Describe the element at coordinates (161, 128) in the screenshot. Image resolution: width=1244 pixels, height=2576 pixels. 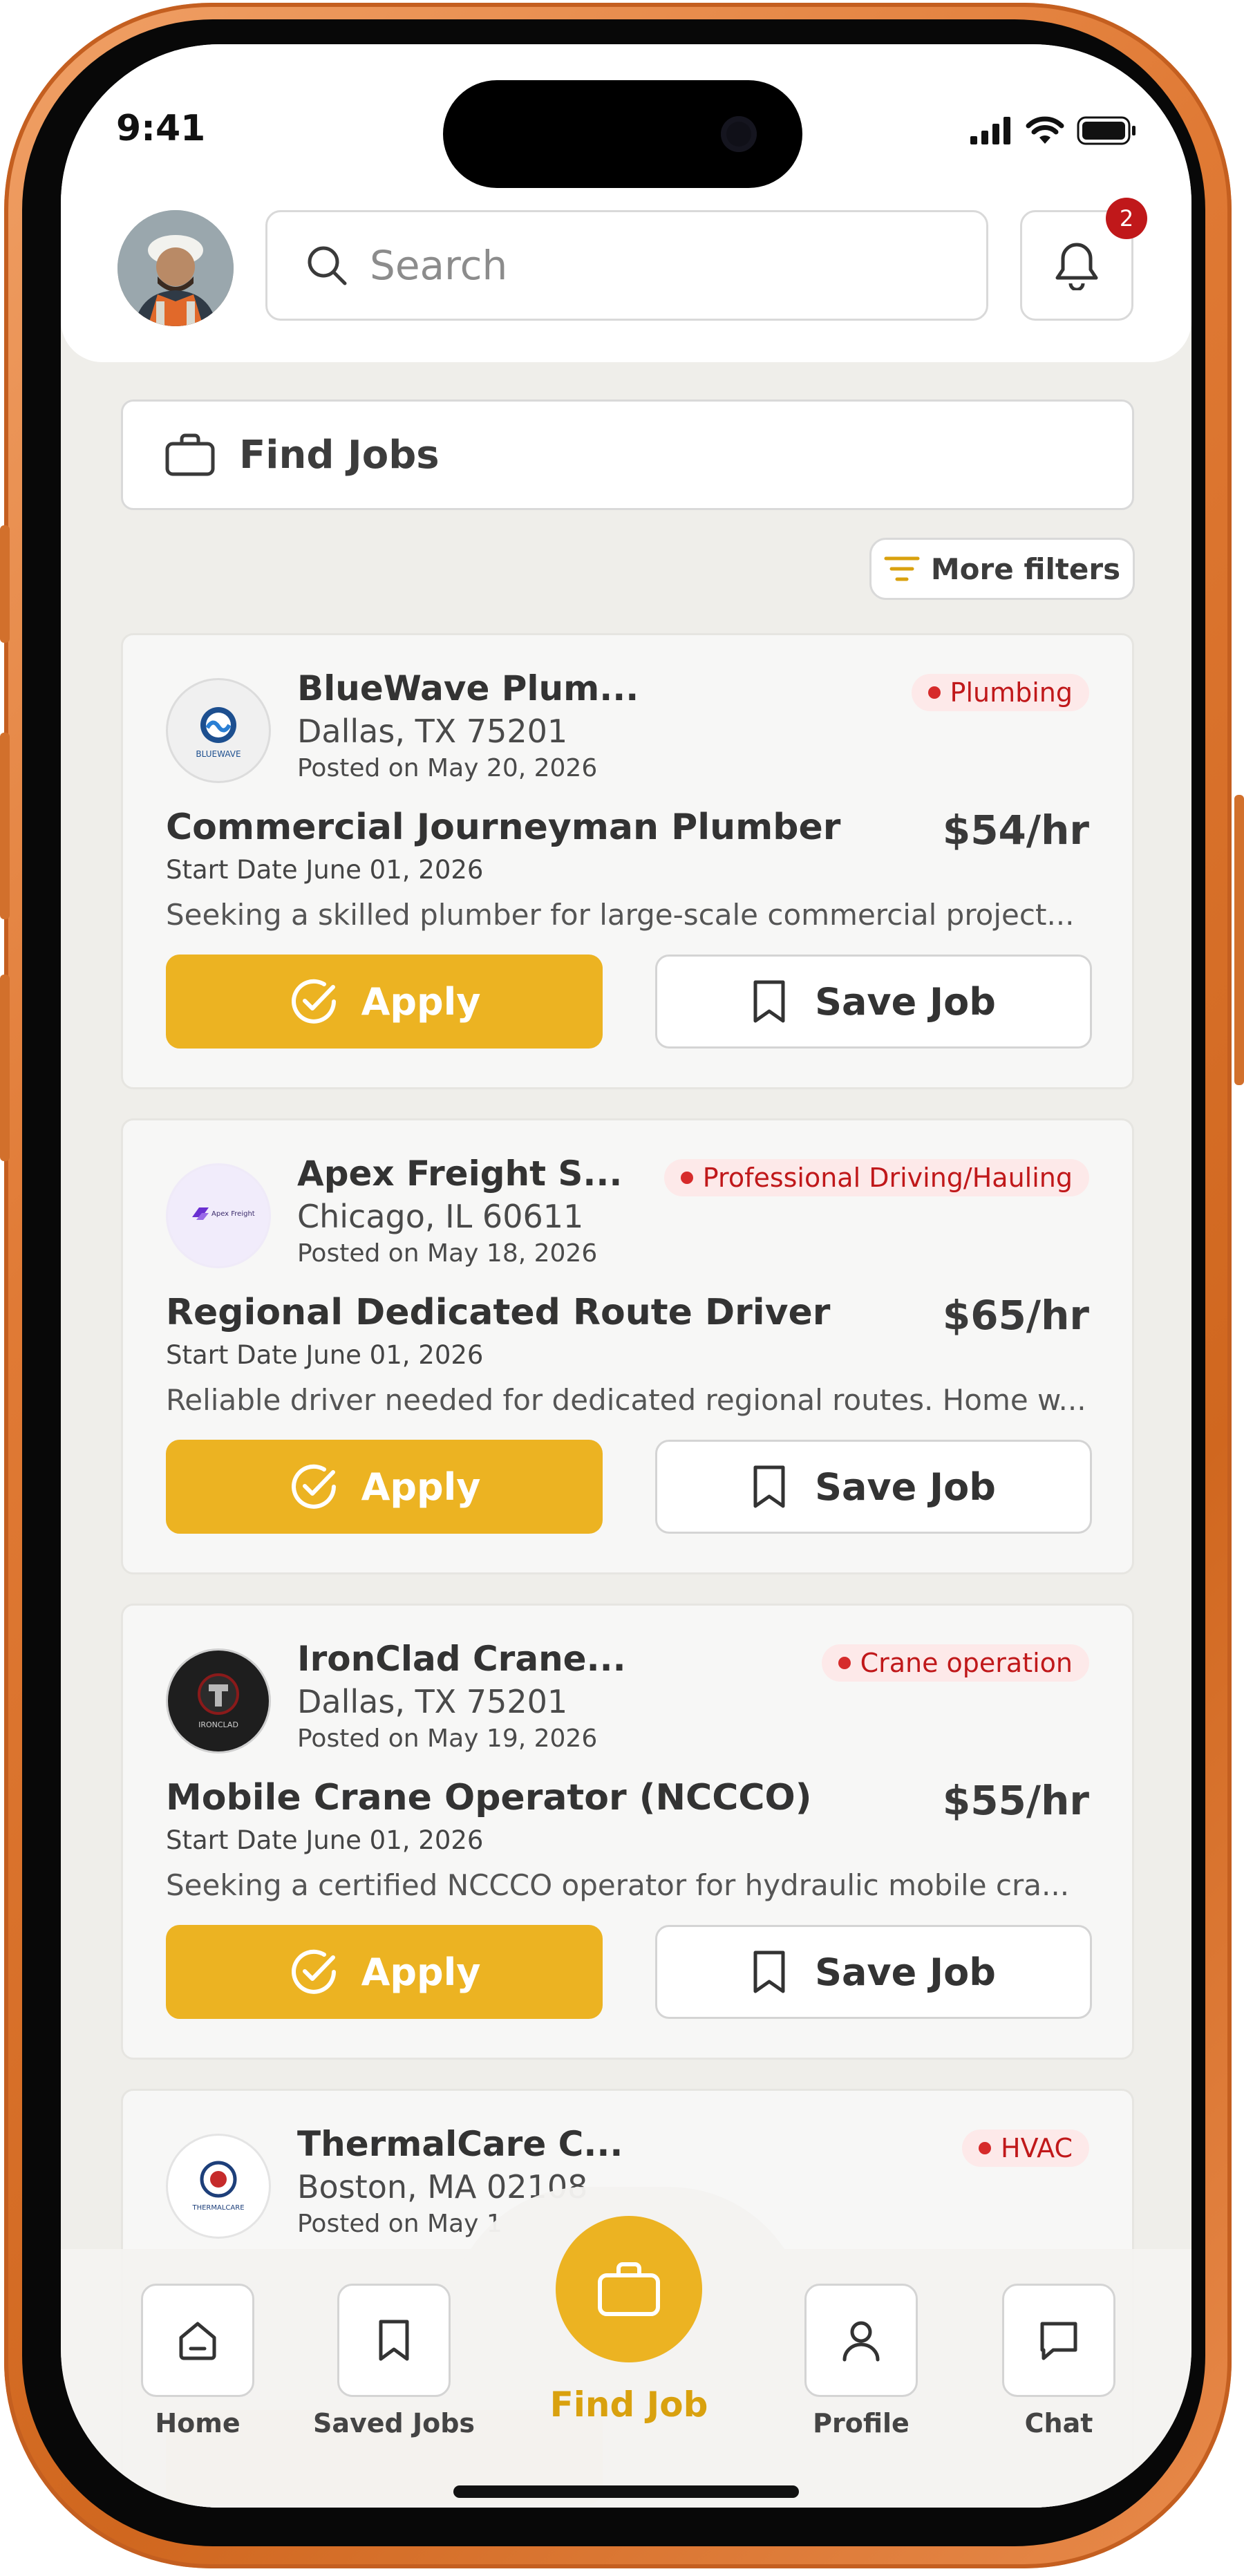
I see `status-time: 9:41` at that location.